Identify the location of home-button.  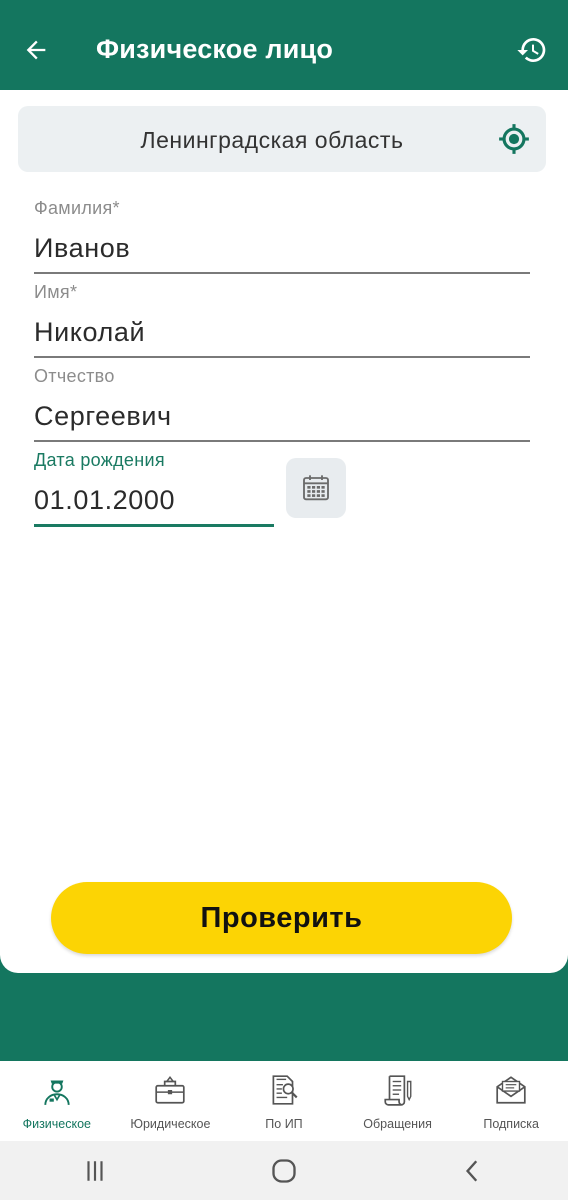
(284, 1171).